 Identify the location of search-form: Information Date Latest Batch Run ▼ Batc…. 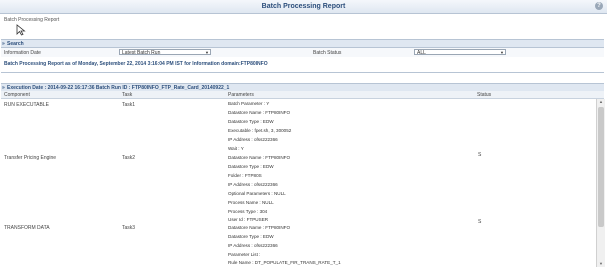
(302, 52).